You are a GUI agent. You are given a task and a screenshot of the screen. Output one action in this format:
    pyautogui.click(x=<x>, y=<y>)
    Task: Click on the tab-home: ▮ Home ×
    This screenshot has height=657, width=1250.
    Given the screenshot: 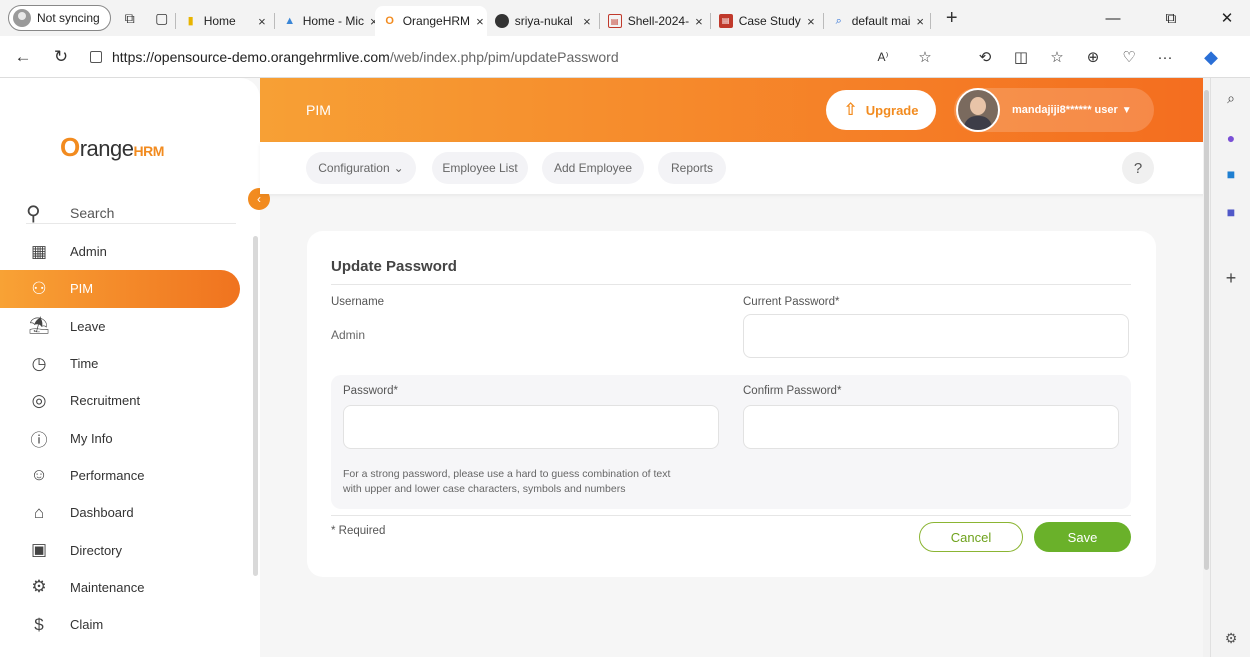 What is the action you would take?
    pyautogui.click(x=225, y=21)
    